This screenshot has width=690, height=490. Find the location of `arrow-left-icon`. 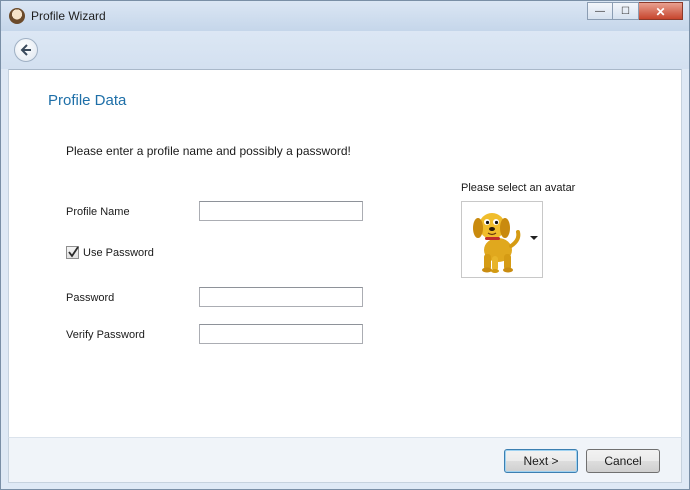

arrow-left-icon is located at coordinates (25, 50).